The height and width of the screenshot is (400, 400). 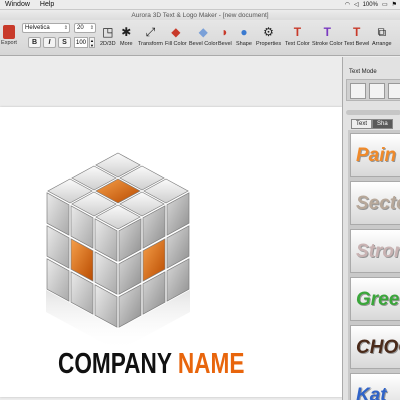 I want to click on style-preset: Kat, so click(x=375, y=386).